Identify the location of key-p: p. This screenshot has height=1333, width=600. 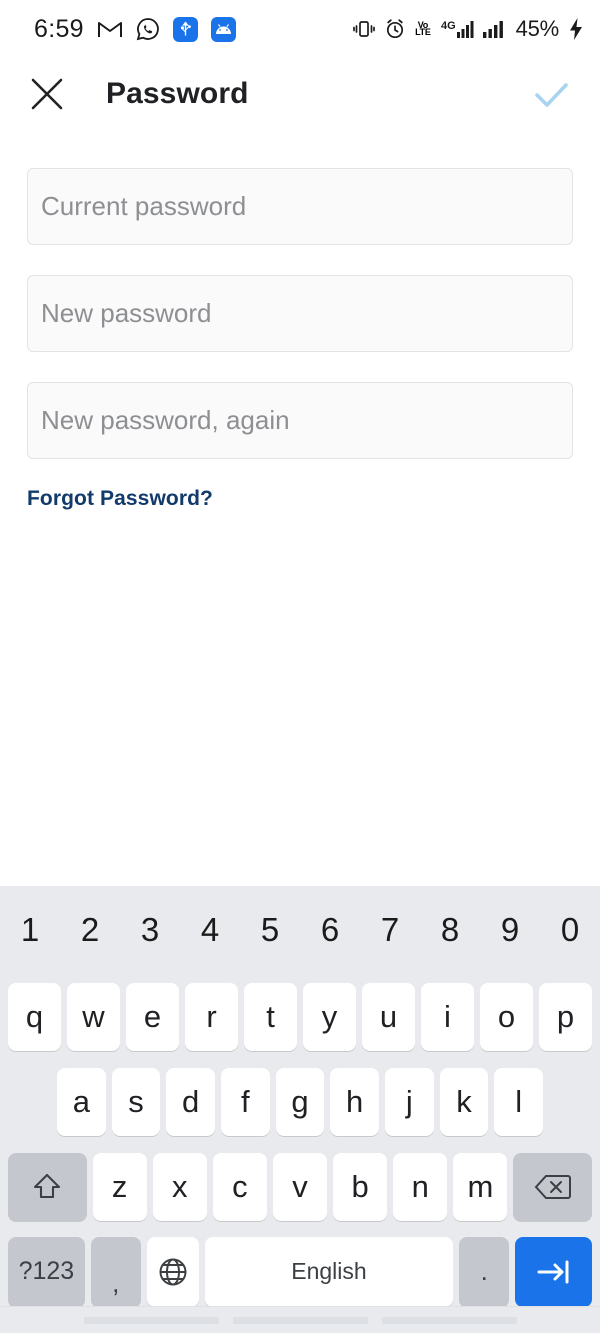
(565, 1016).